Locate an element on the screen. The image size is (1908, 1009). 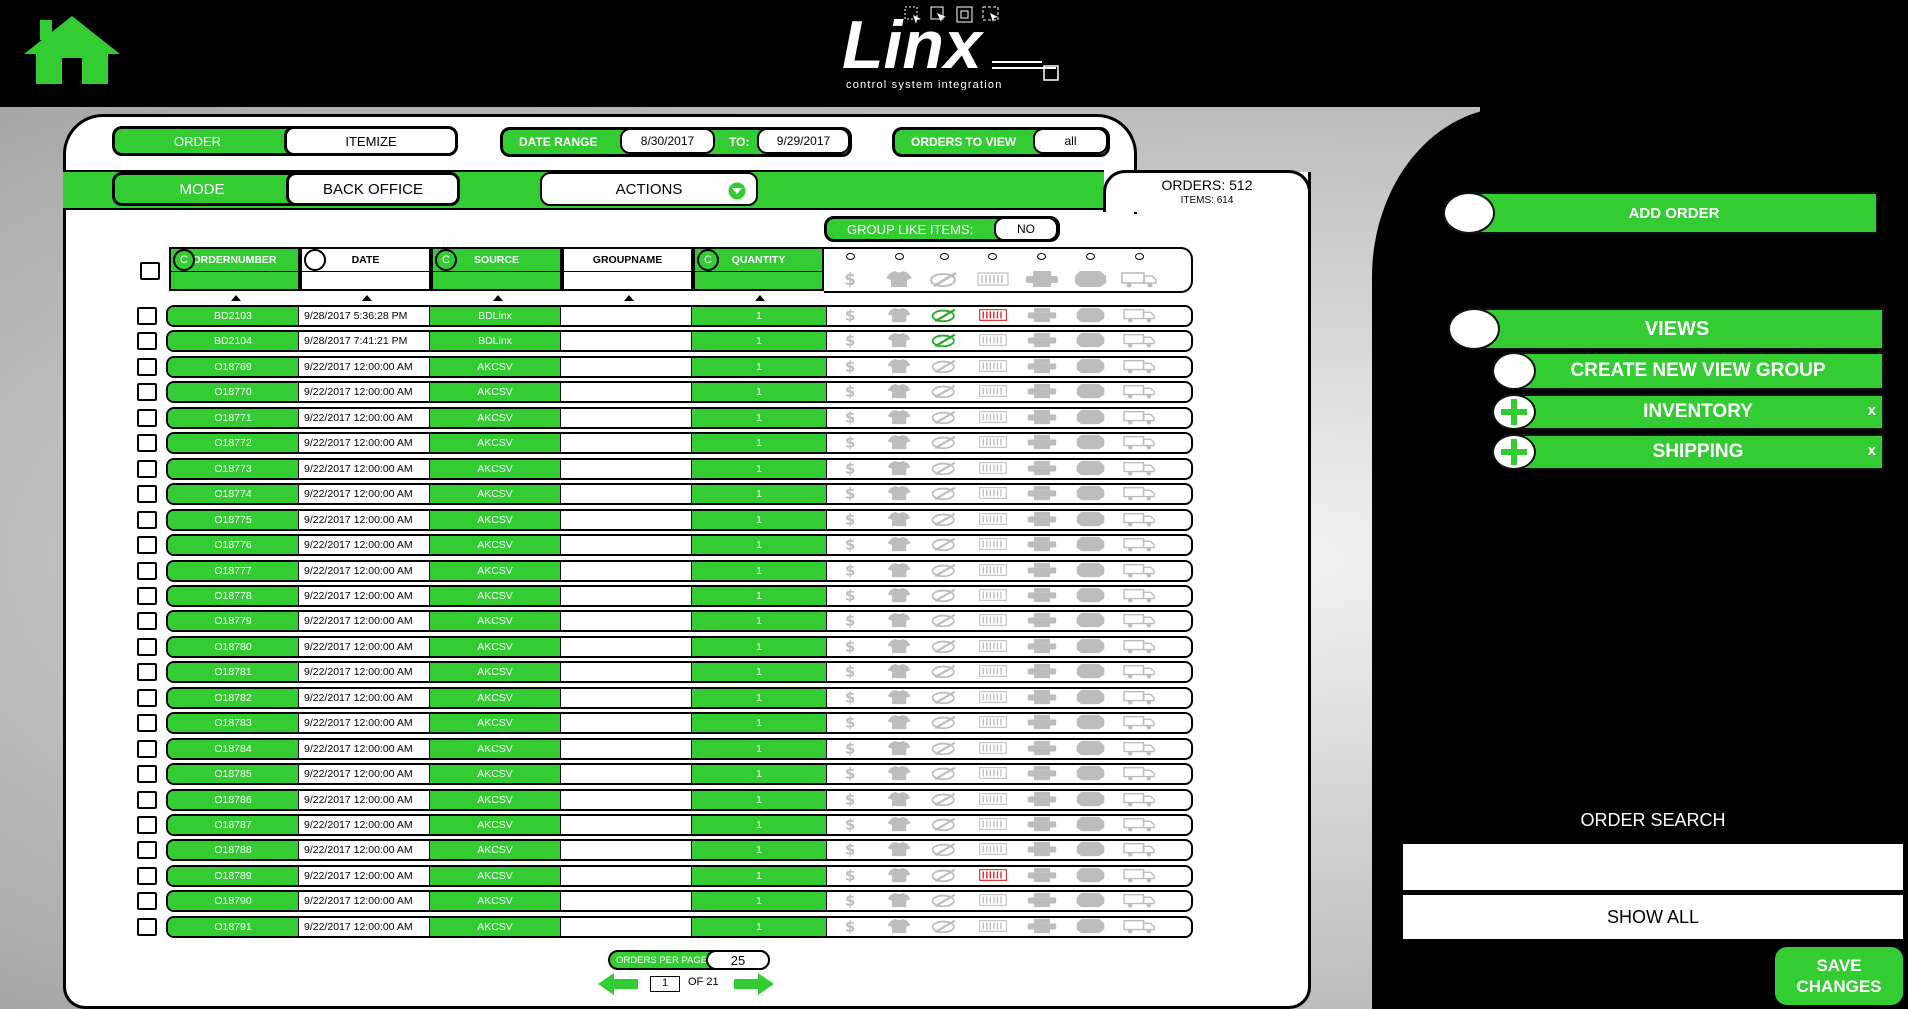
table-row: O18779 9/22/2017 12:00:00 AM AKCSV 1 $ is located at coordinates (679, 621).